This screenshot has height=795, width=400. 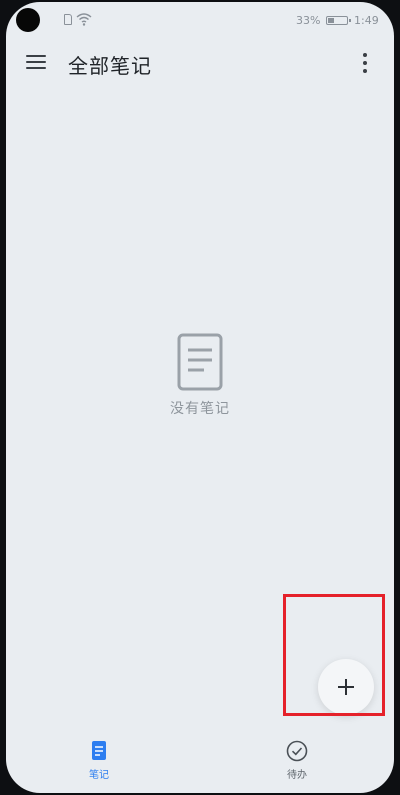 What do you see at coordinates (365, 63) in the screenshot?
I see `more-options-icon` at bounding box center [365, 63].